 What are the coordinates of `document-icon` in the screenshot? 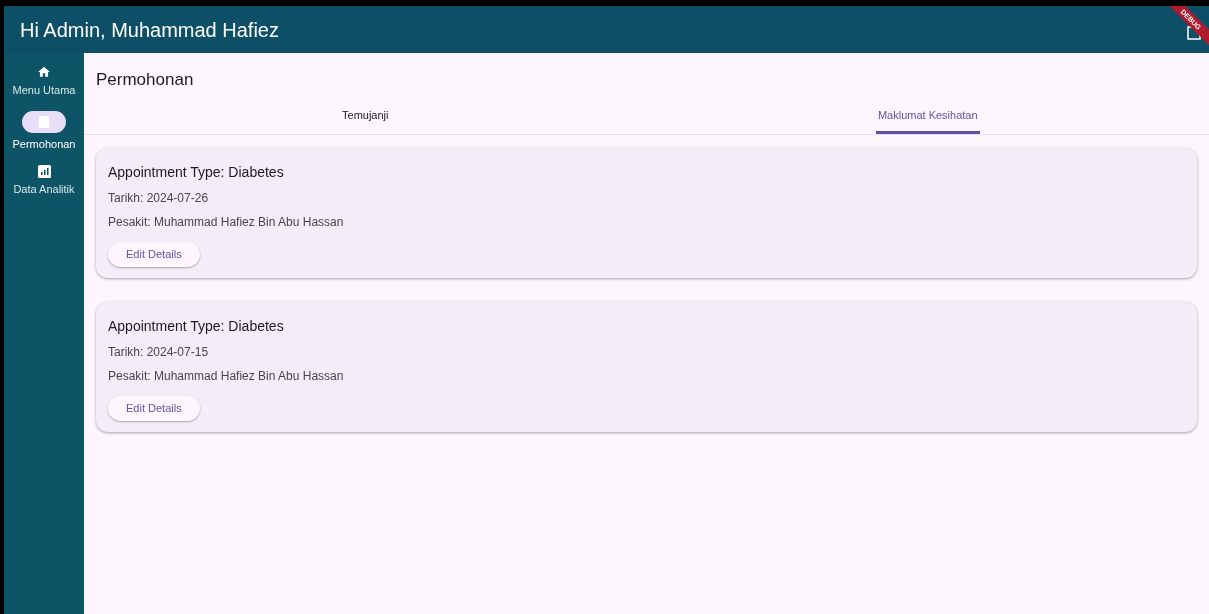 It's located at (44, 121).